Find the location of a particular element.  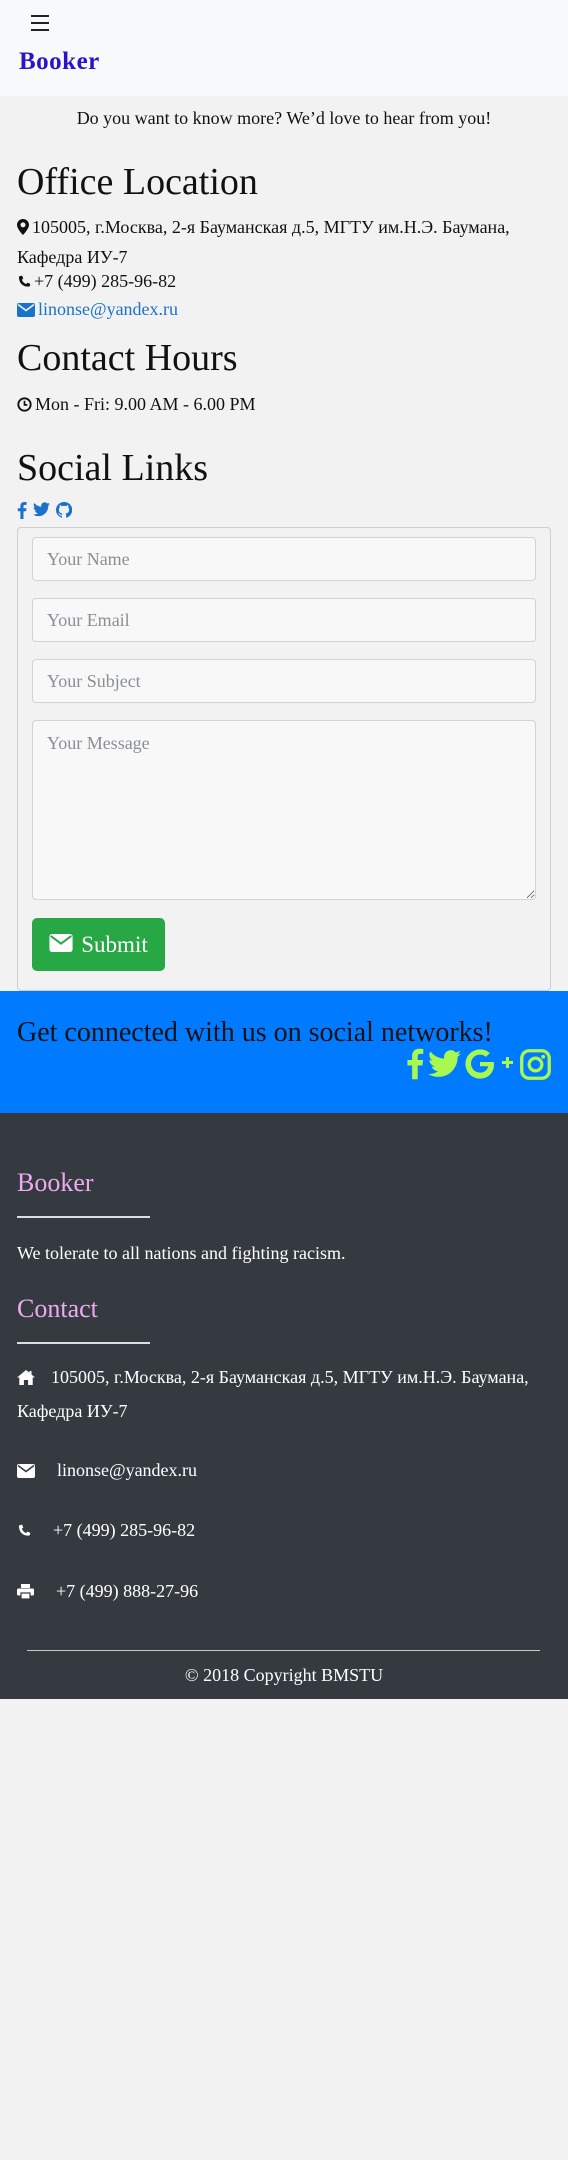

print-icon is located at coordinates (25, 1593).